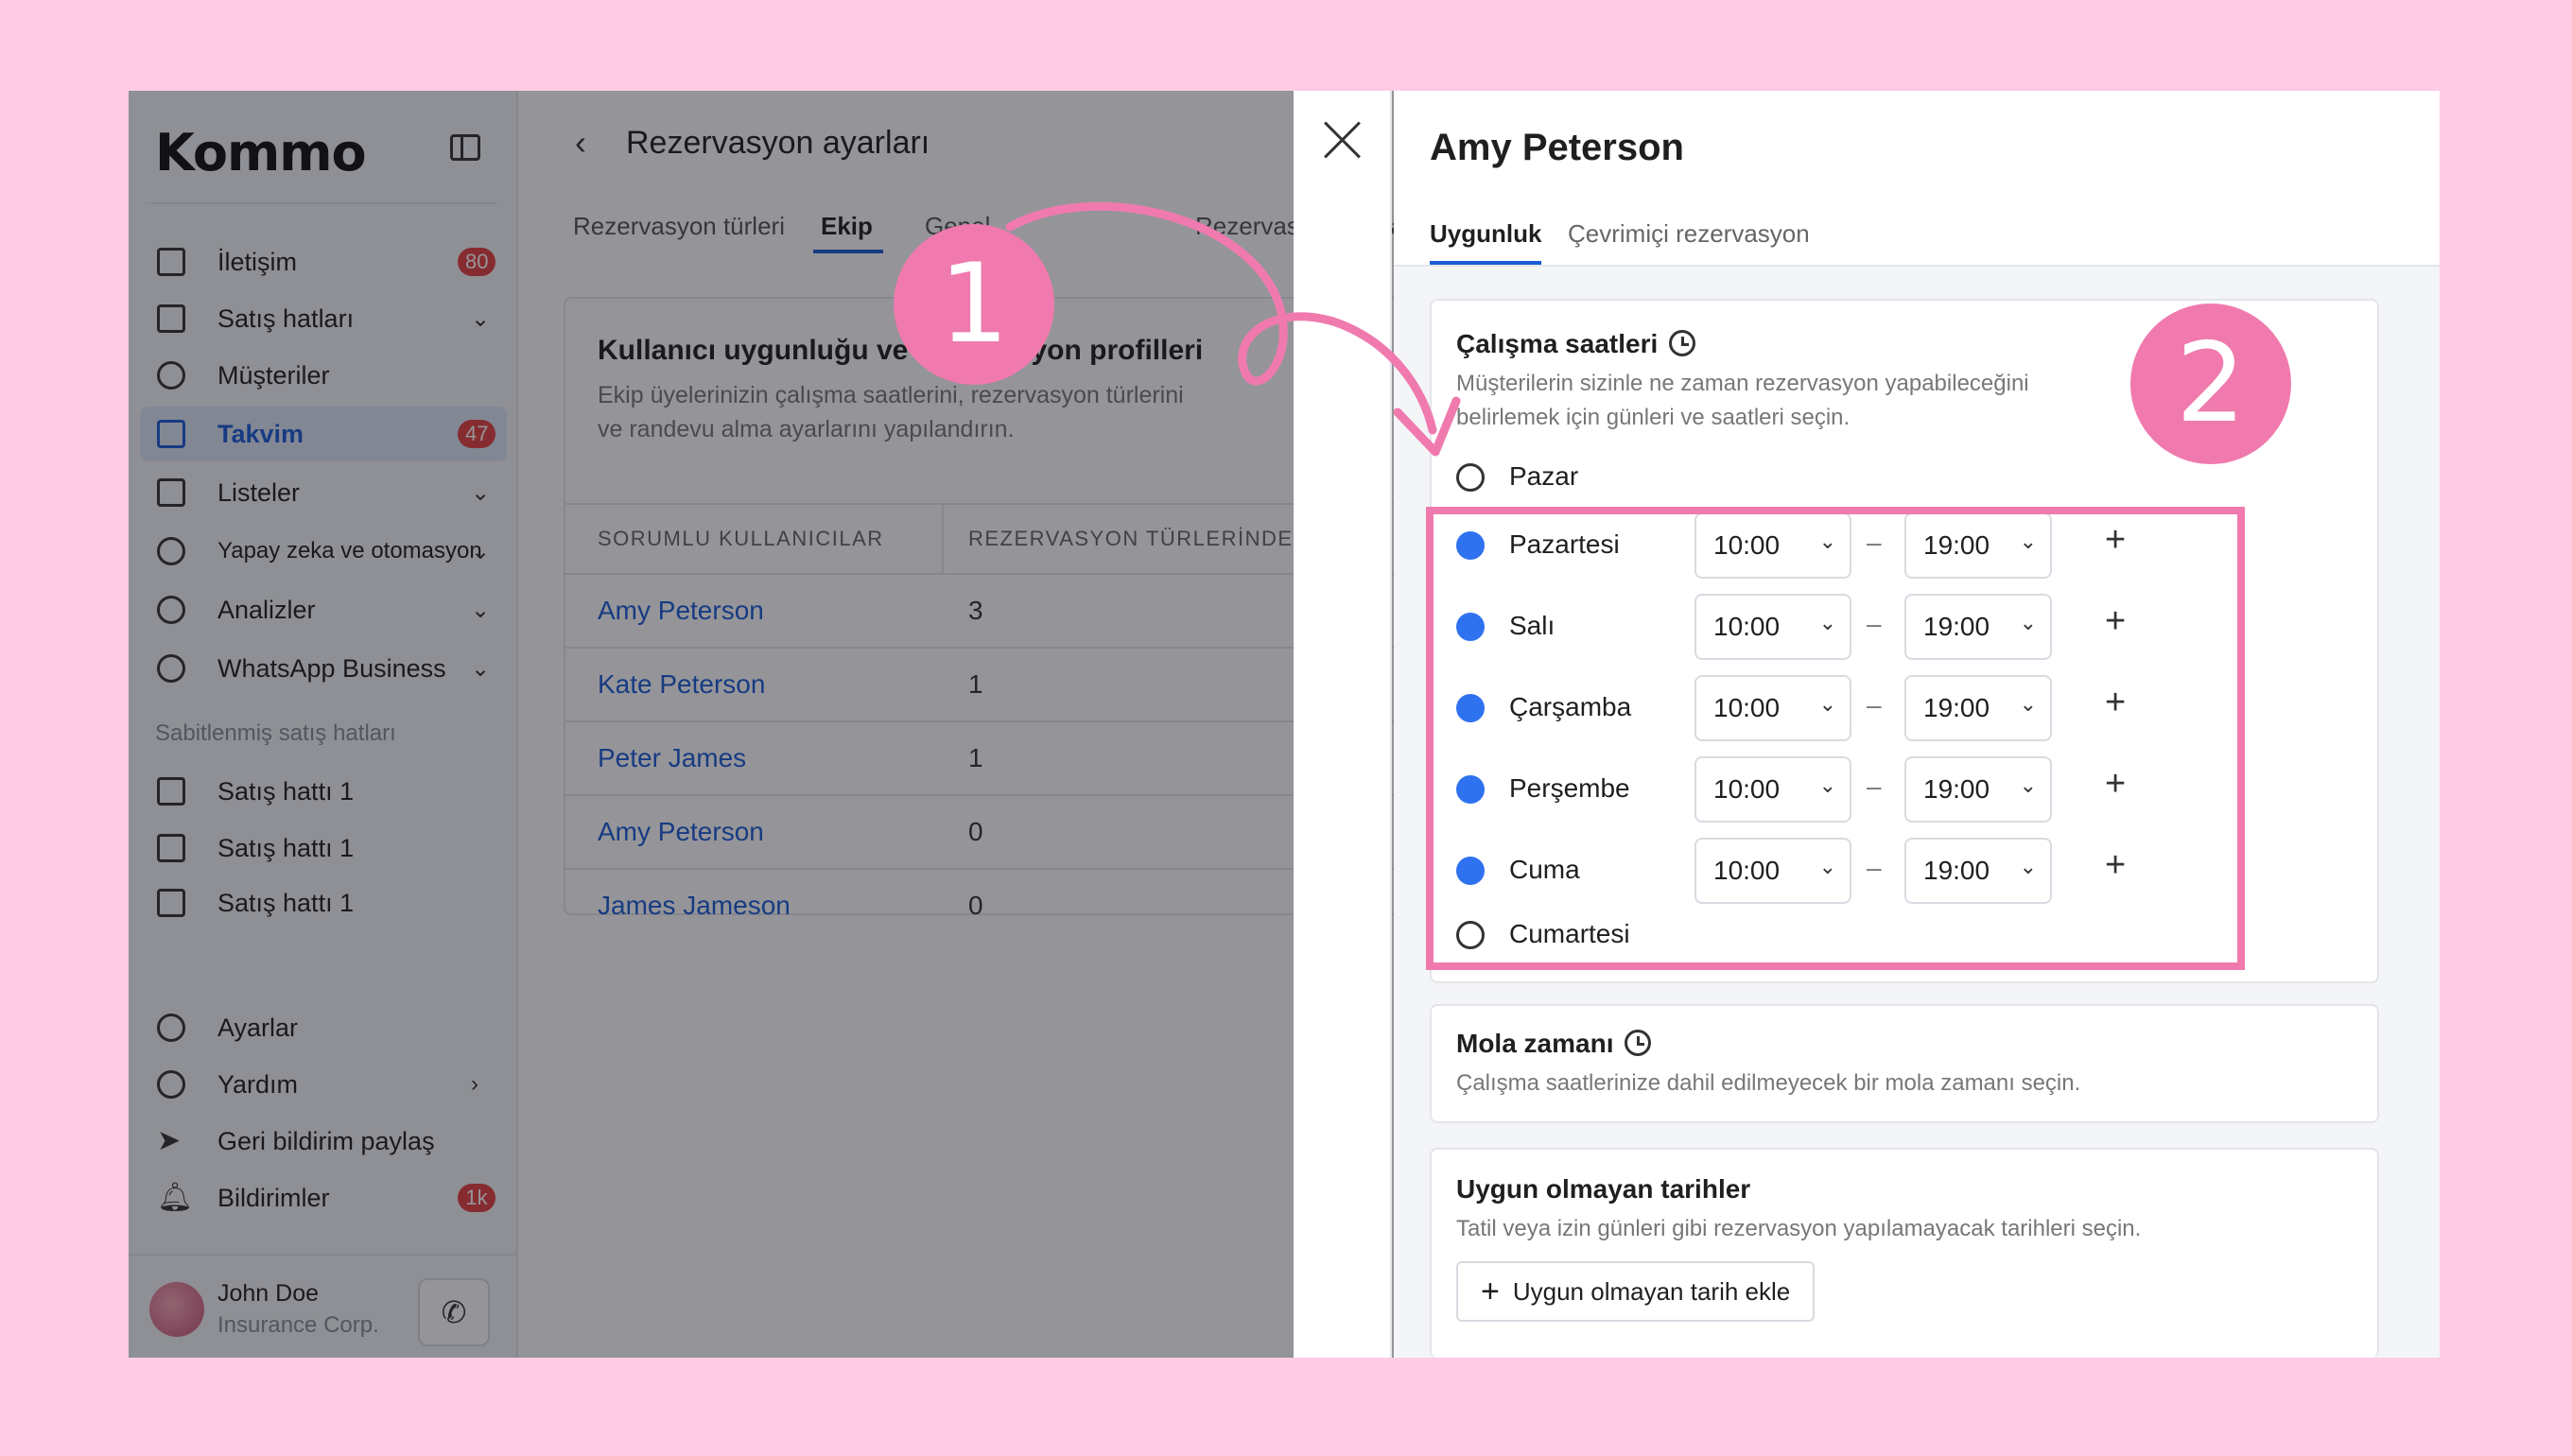 The image size is (2572, 1456). Describe the element at coordinates (1490, 1291) in the screenshot. I see `plus-icon: +` at that location.